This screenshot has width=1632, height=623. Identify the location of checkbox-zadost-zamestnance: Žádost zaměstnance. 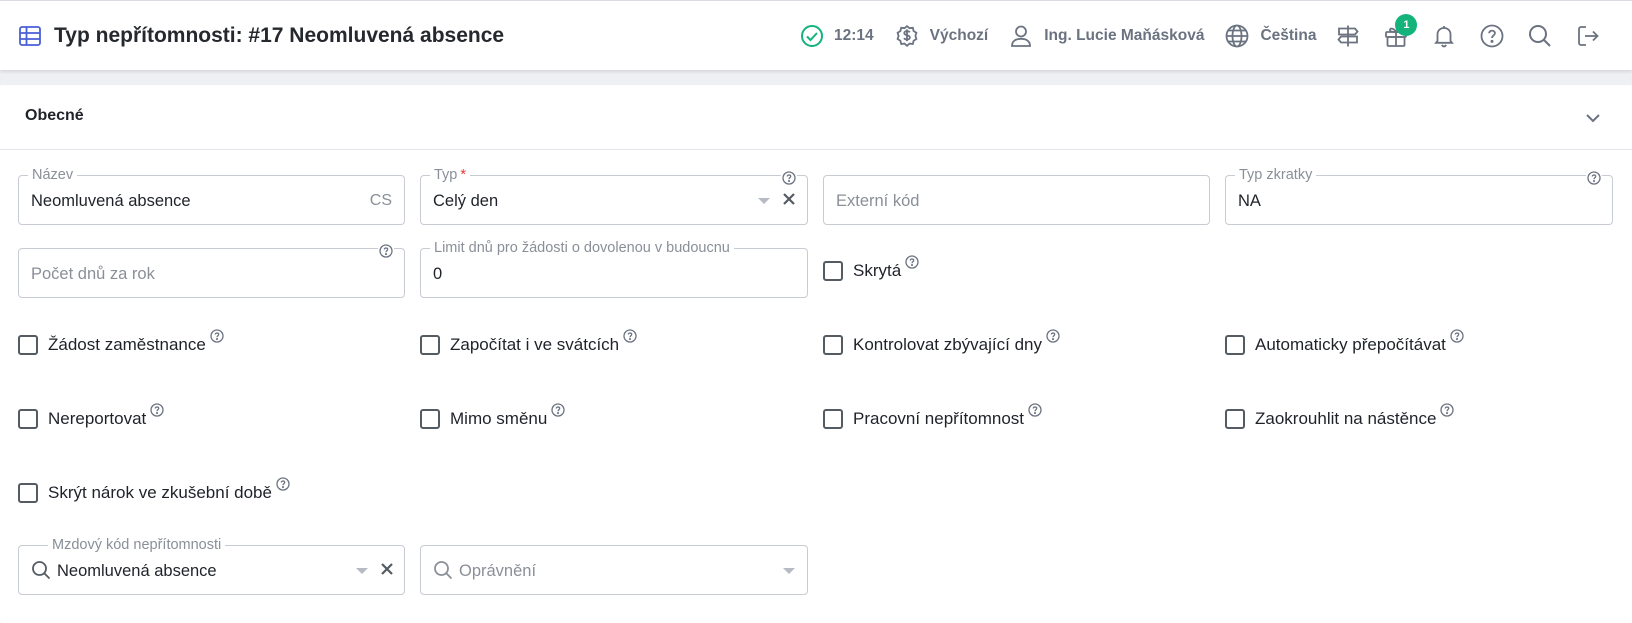
(121, 343).